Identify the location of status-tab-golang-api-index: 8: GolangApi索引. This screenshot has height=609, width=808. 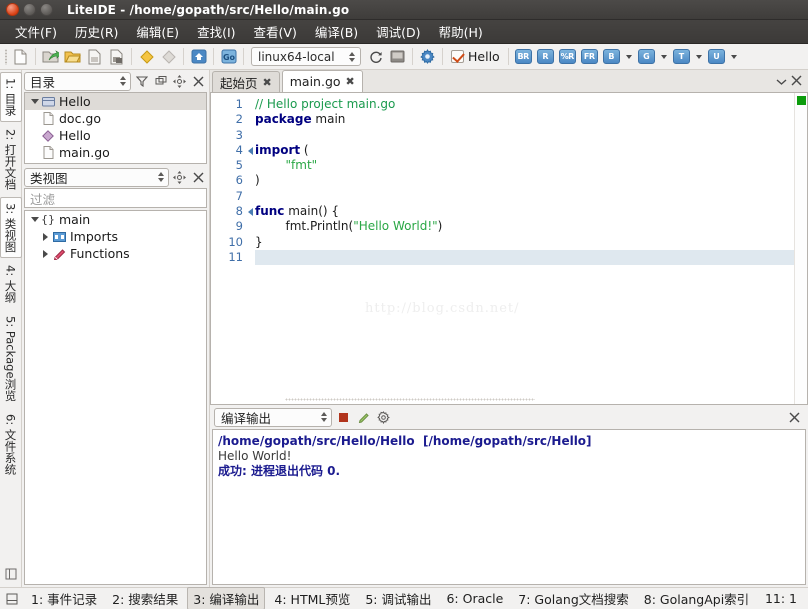
(696, 598).